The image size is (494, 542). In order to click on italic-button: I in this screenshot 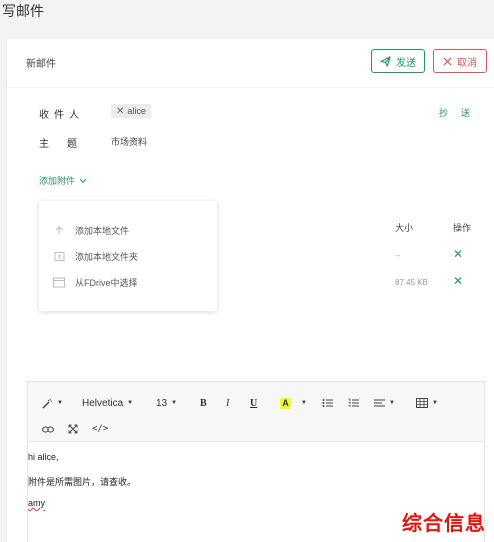, I will do `click(227, 403)`.